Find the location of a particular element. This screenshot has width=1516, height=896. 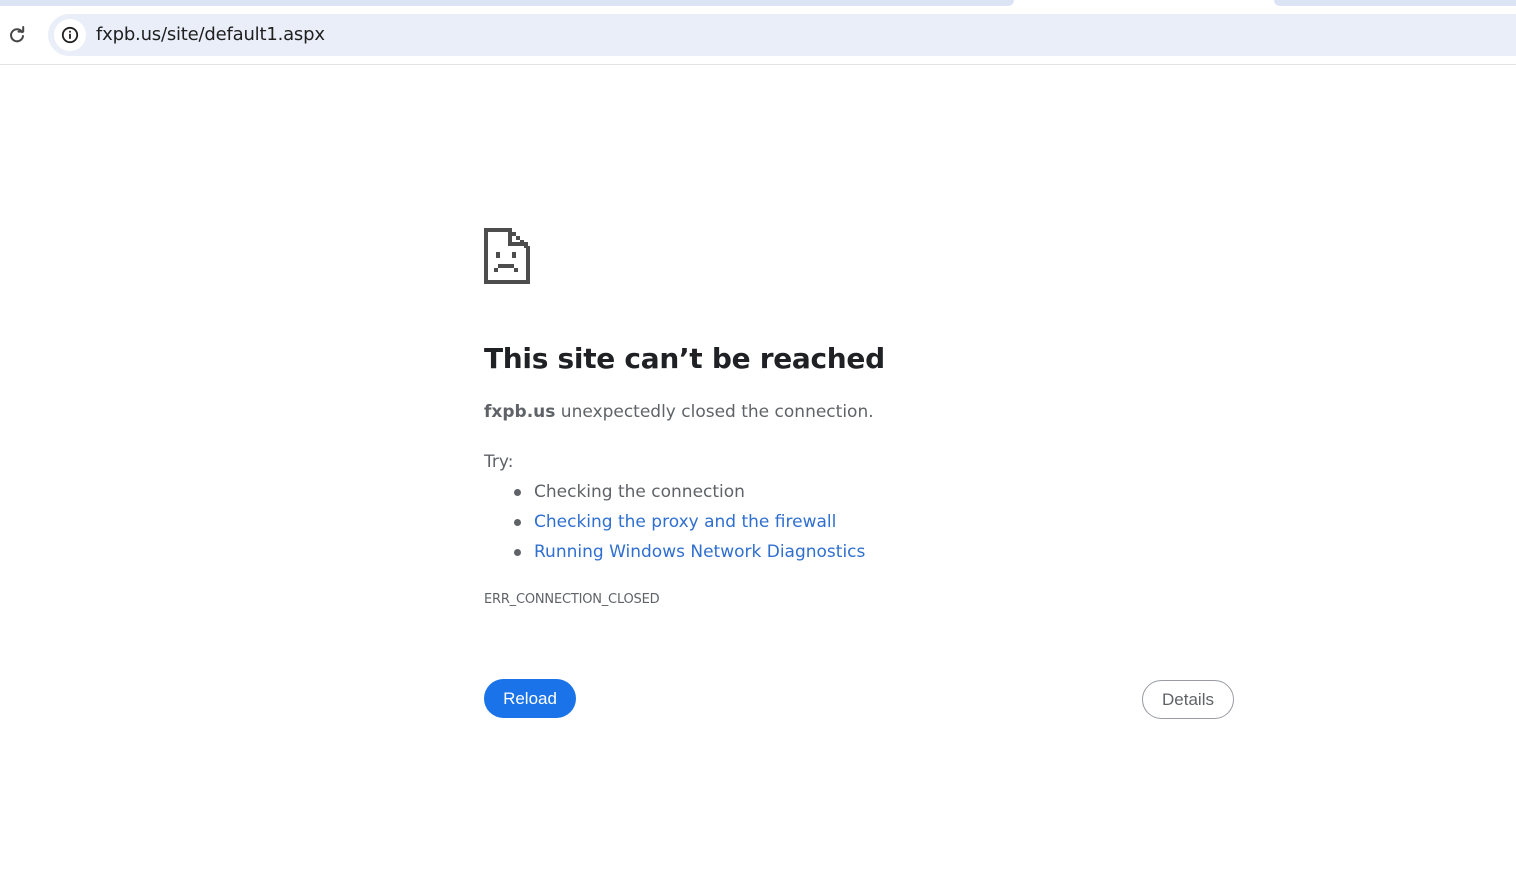

suggestion-link-network-diagnostics: Running Windows Network Diagnostics is located at coordinates (699, 552).